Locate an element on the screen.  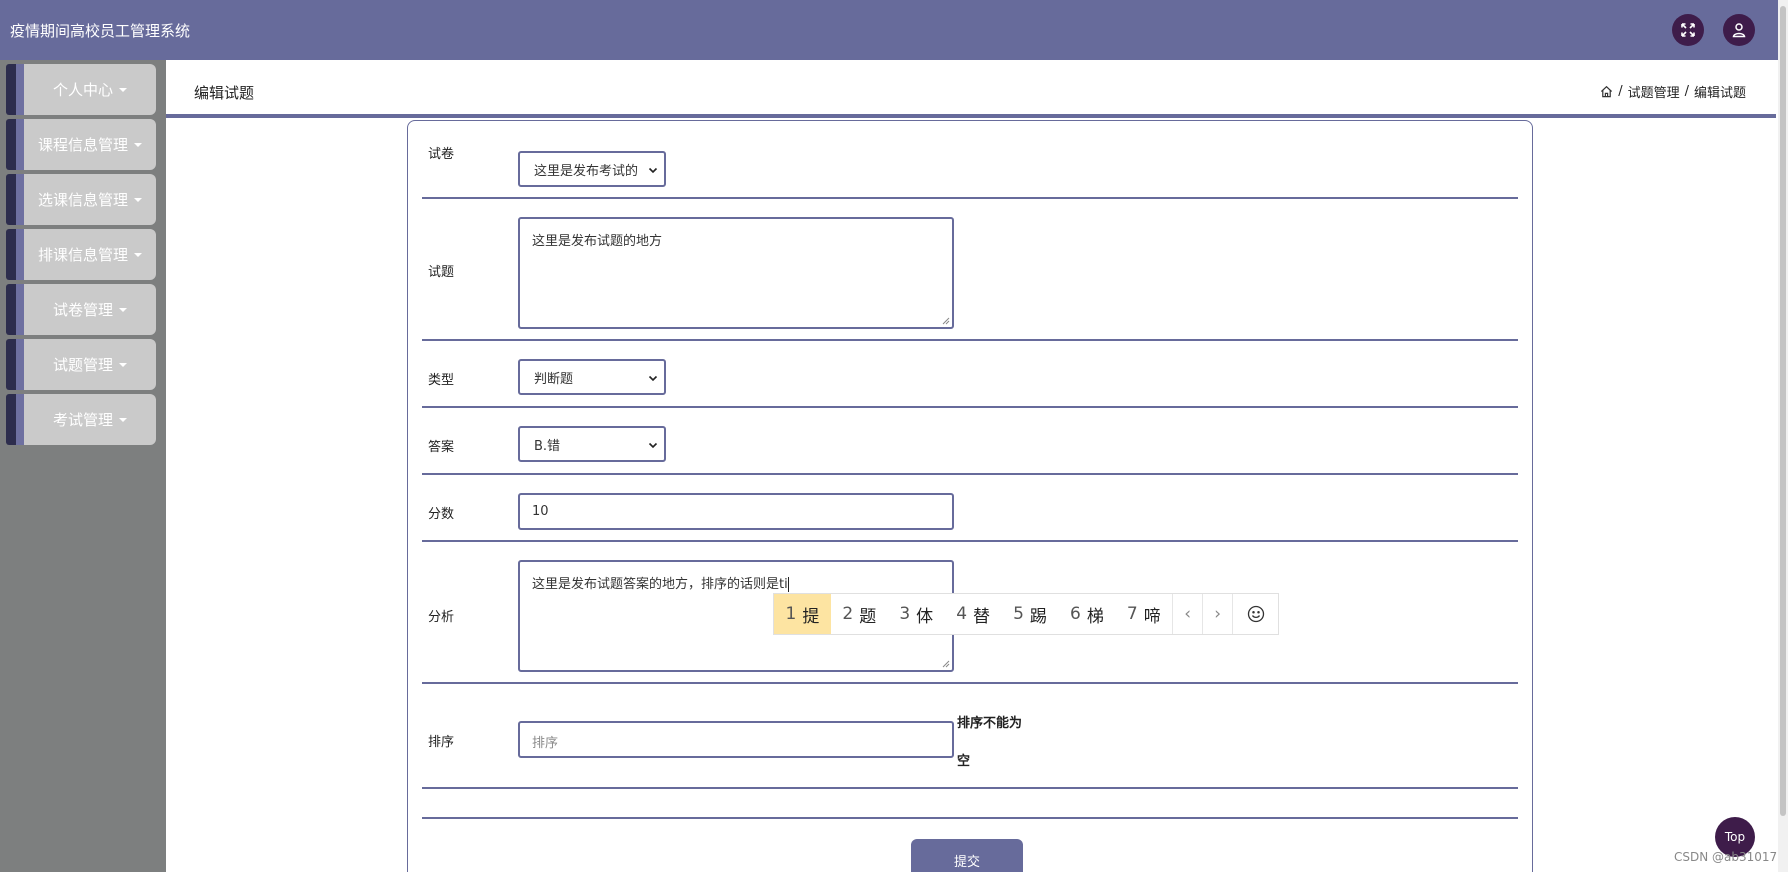
sidebar-item-label: 排课信息管理 is located at coordinates (82, 255).